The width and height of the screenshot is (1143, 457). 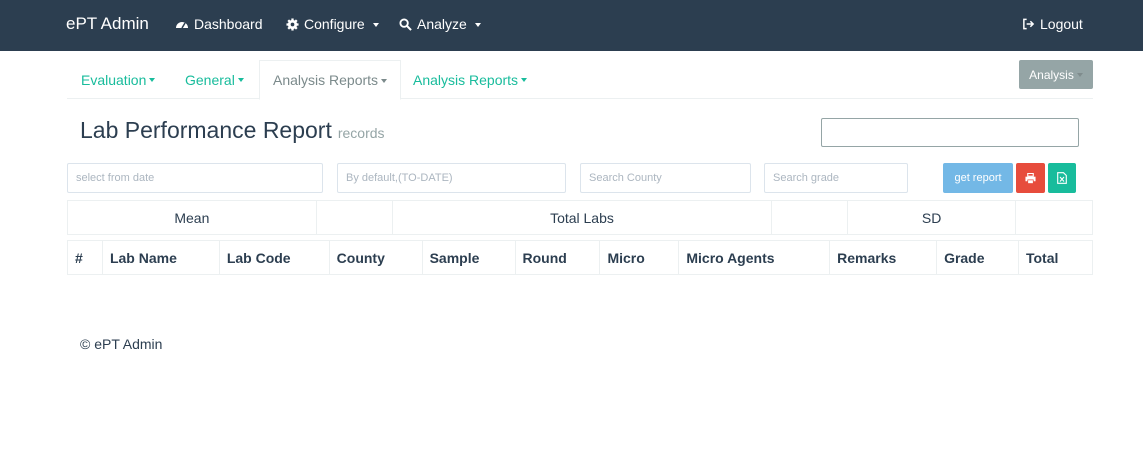 I want to click on tab-analysis-reports-active: Analysis Reports, so click(x=330, y=80).